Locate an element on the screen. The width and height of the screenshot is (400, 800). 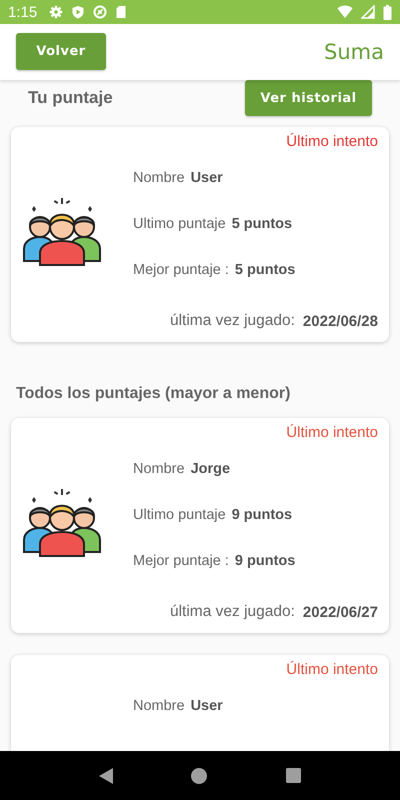
history-button: Ver historial is located at coordinates (308, 98).